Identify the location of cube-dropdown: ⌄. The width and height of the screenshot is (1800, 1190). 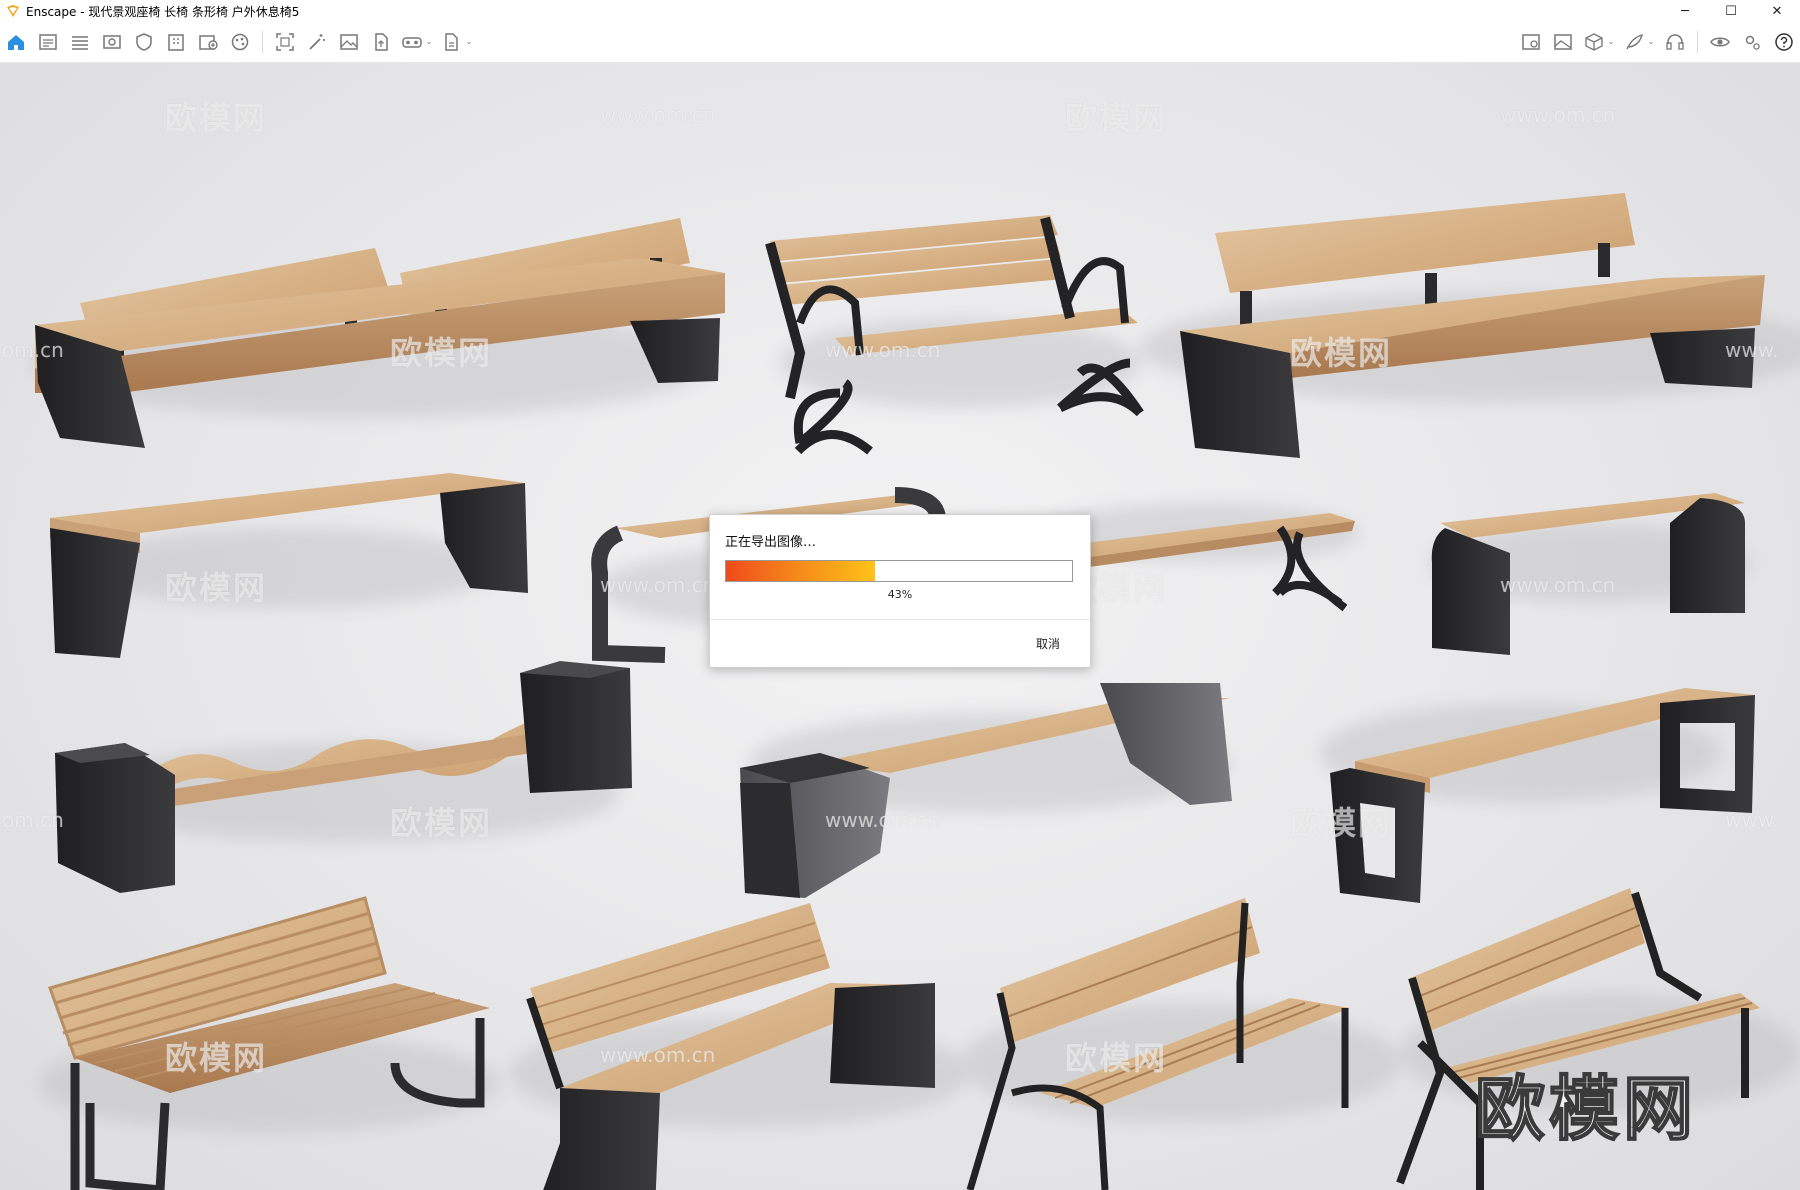
(1599, 42).